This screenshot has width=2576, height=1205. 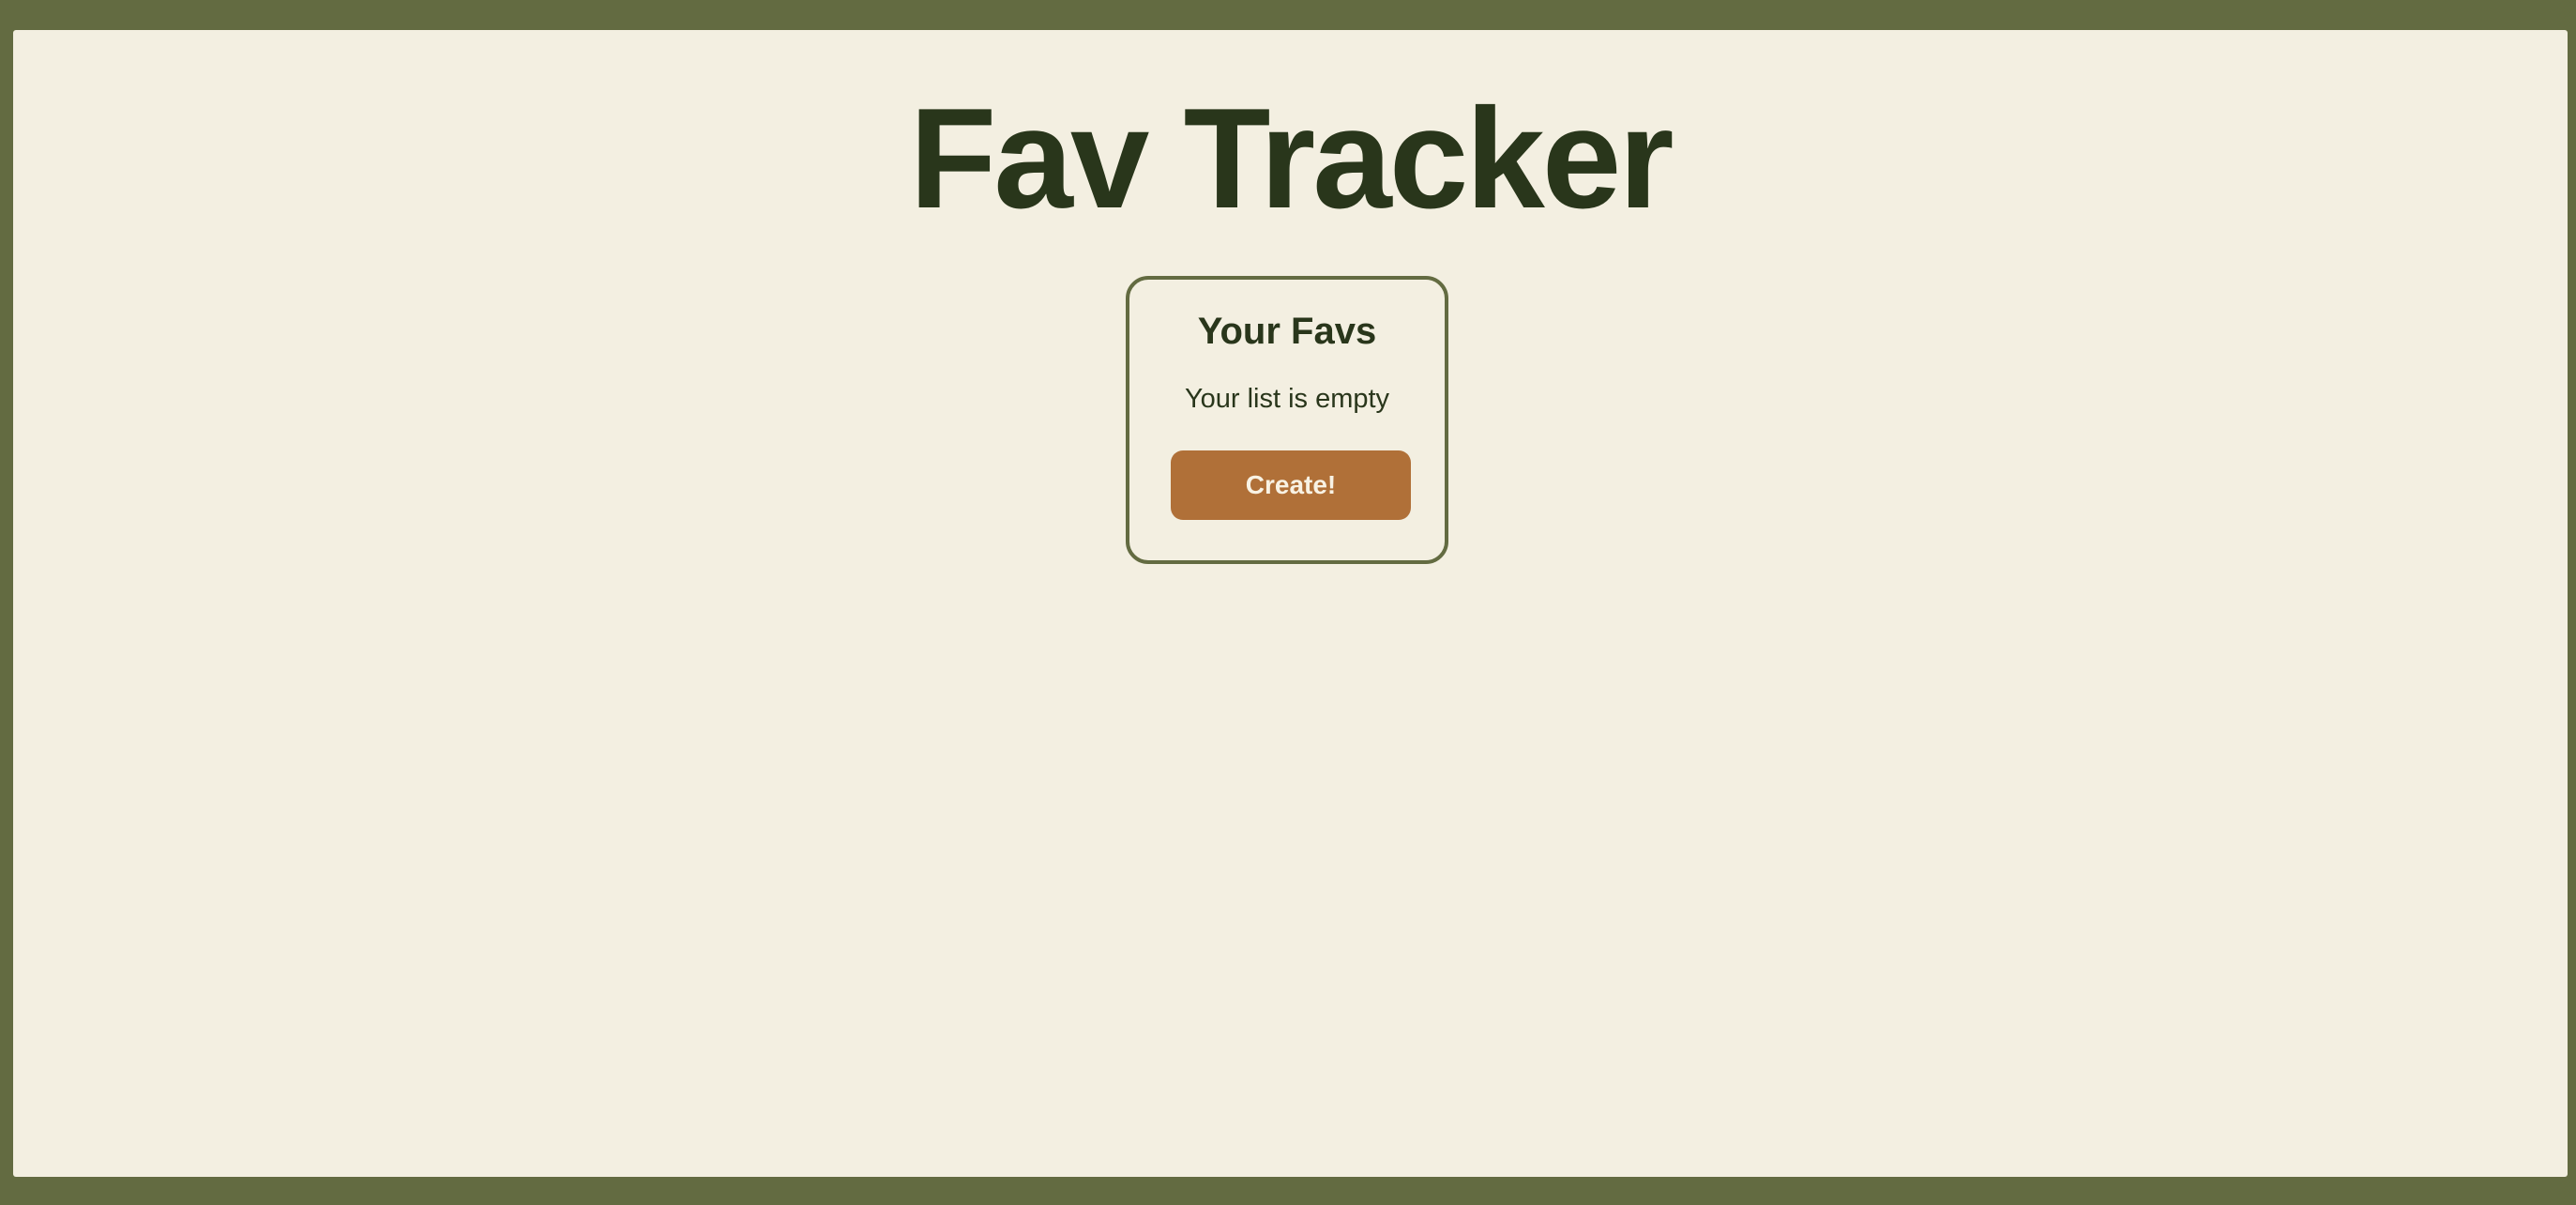 I want to click on favs-card-title: Your Favs, so click(x=1287, y=331).